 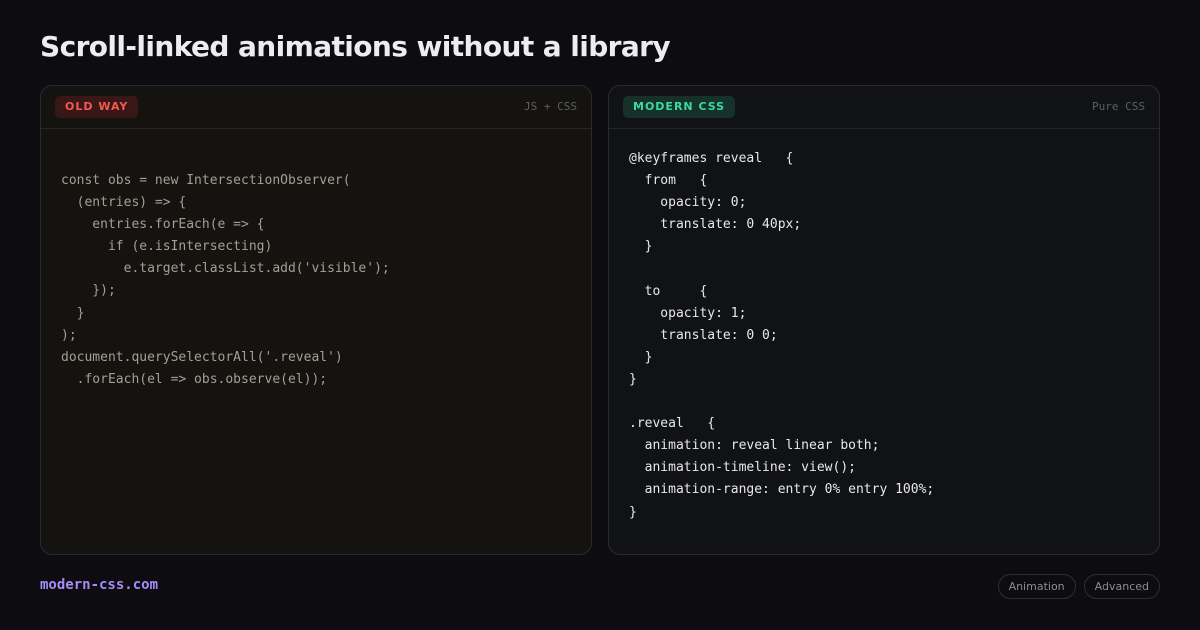 What do you see at coordinates (1078, 586) in the screenshot?
I see `tag-list: Animation Advanced` at bounding box center [1078, 586].